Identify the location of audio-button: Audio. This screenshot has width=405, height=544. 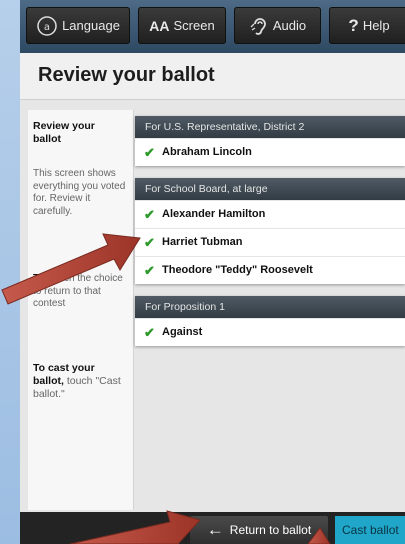
(277, 25).